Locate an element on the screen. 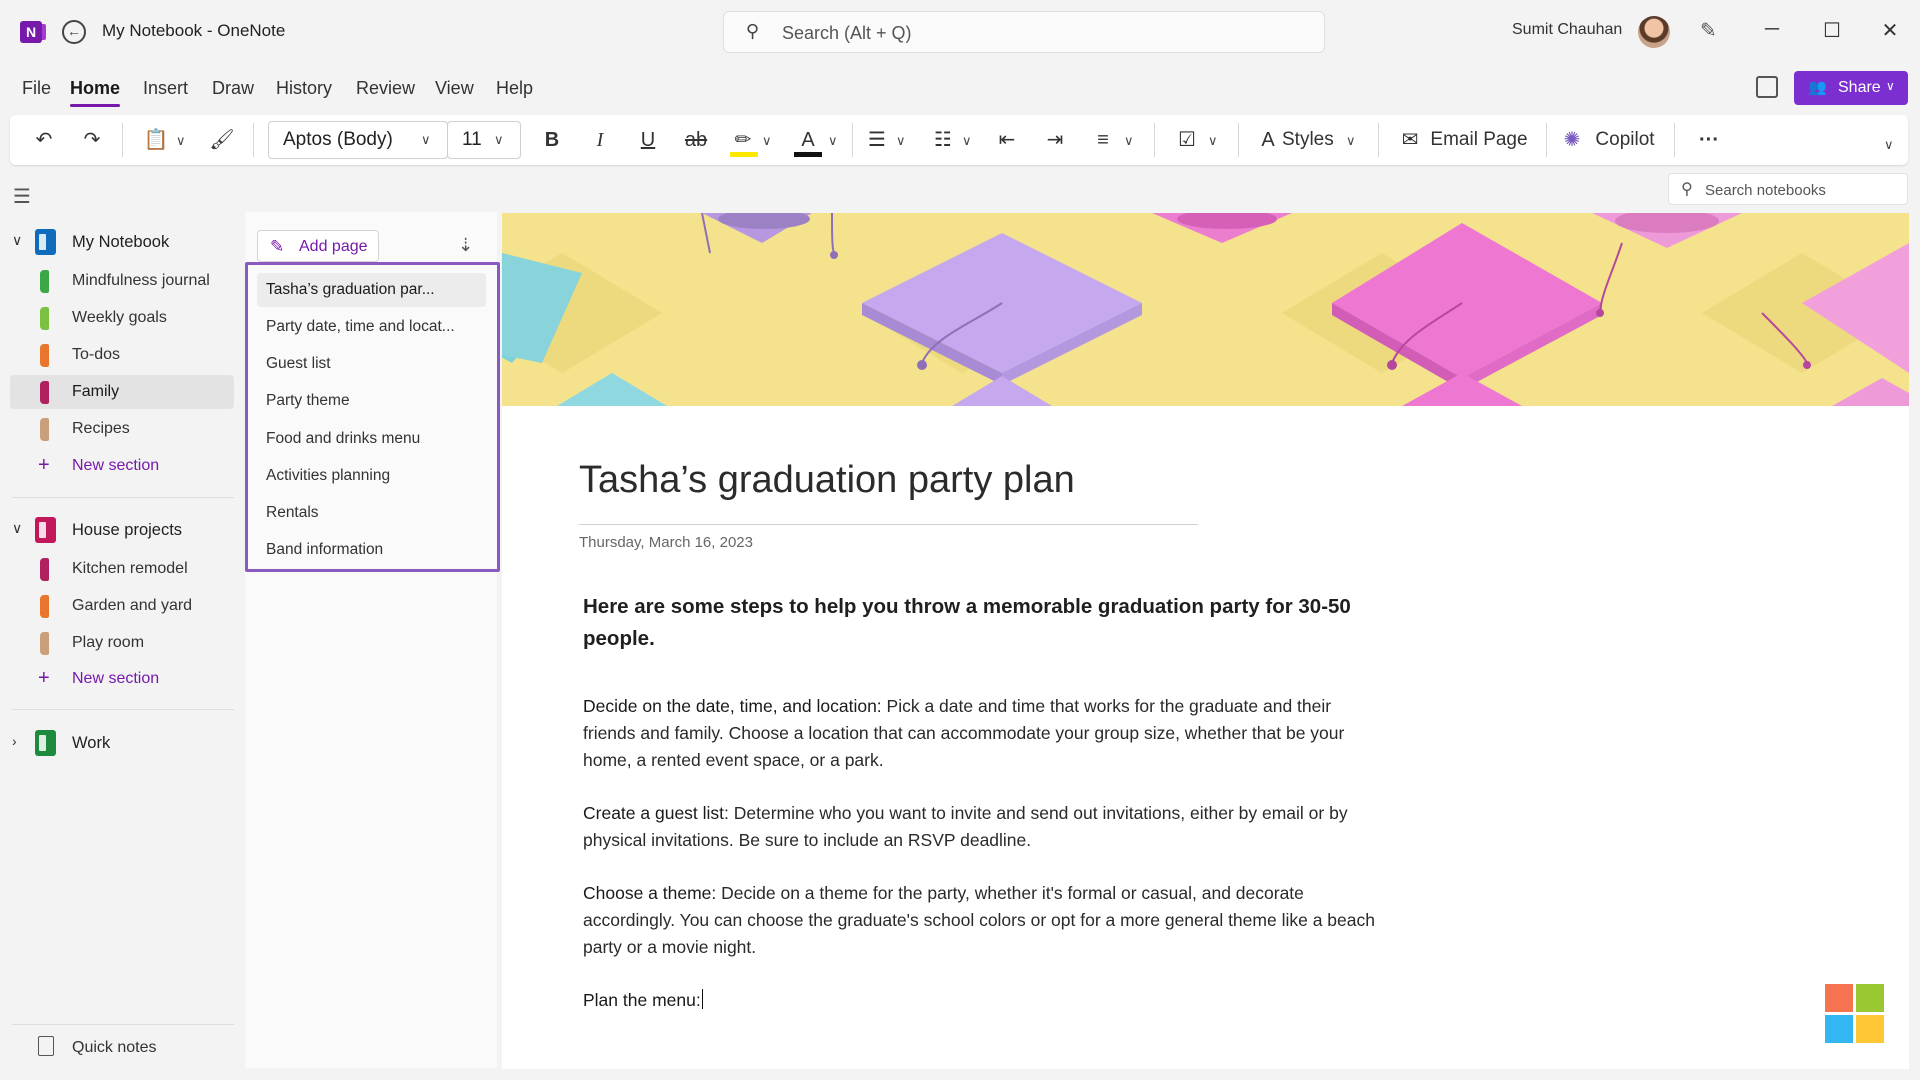 The width and height of the screenshot is (1920, 1080). close-icon: ✕ is located at coordinates (1890, 30).